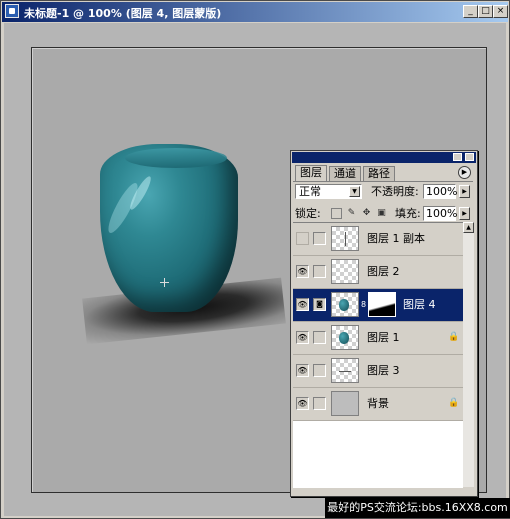  What do you see at coordinates (408, 213) in the screenshot?
I see `fill-label: 填充:` at bounding box center [408, 213].